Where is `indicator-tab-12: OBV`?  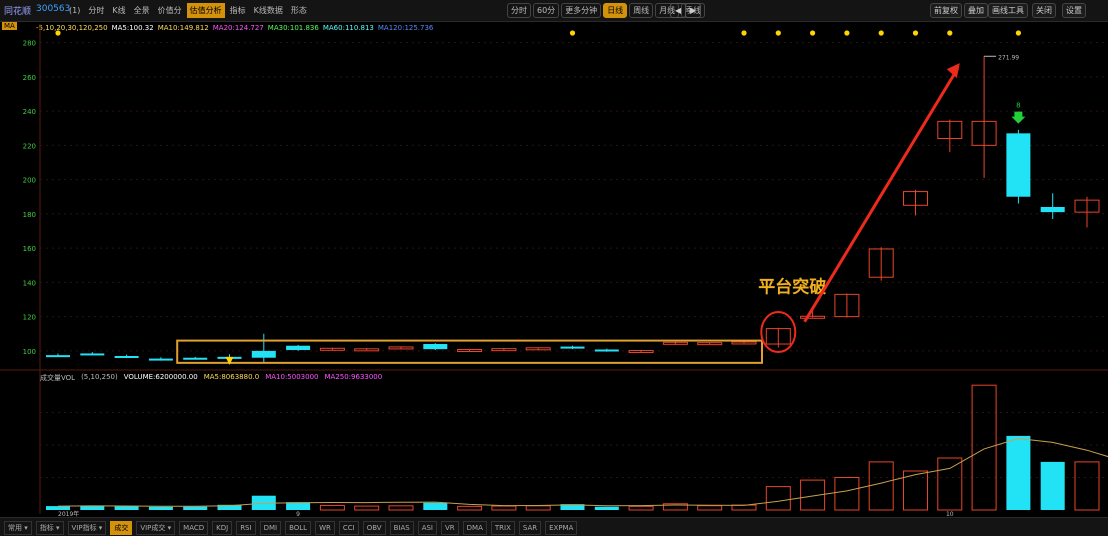 indicator-tab-12: OBV is located at coordinates (374, 528).